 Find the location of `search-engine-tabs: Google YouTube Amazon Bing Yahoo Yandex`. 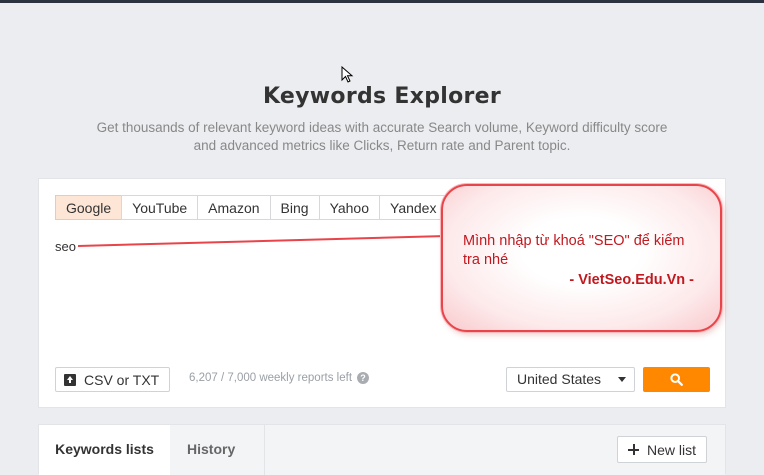

search-engine-tabs: Google YouTube Amazon Bing Yahoo Yandex is located at coordinates (251, 207).